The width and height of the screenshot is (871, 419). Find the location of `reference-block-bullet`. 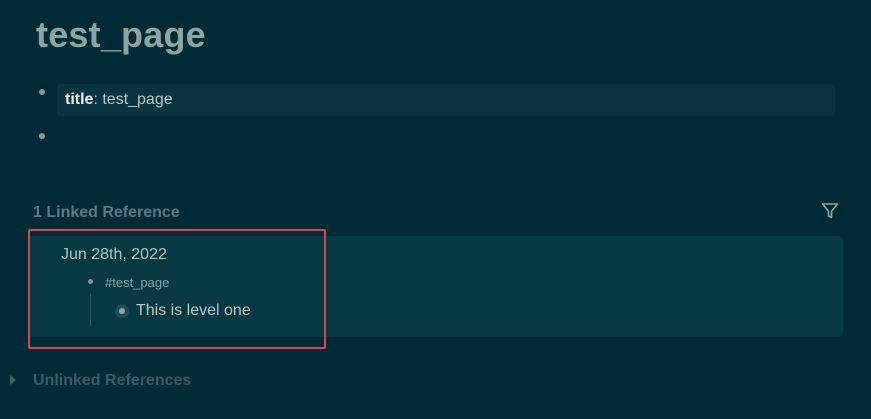

reference-block-bullet is located at coordinates (90, 281).